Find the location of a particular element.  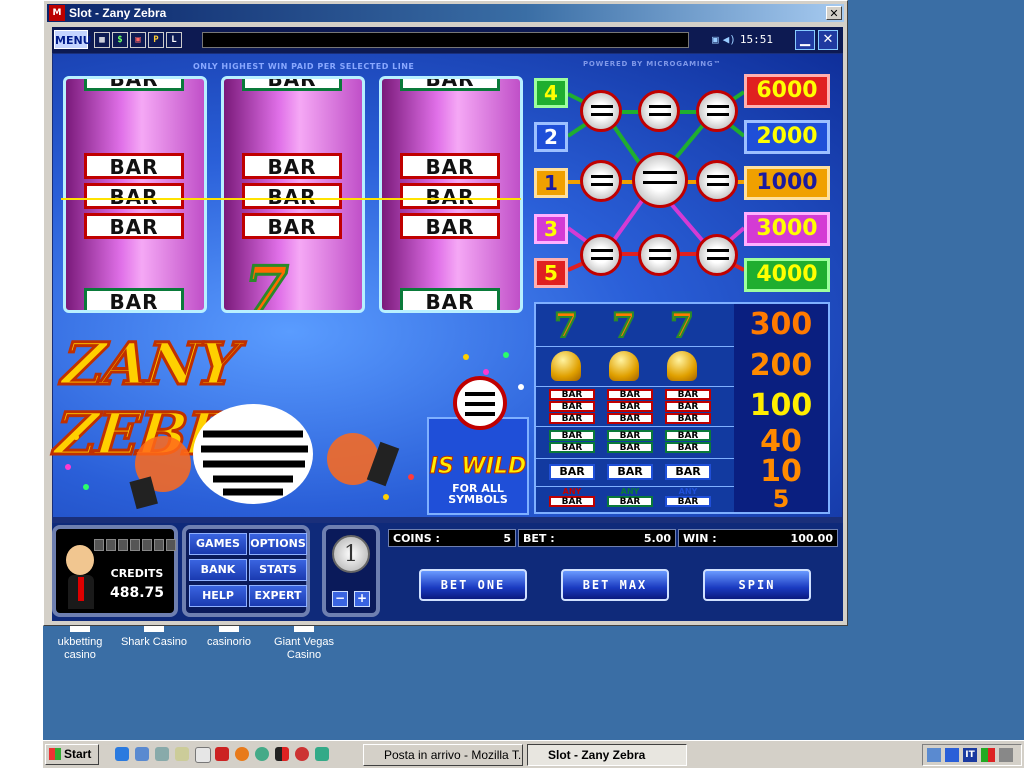

desktop-icon-label: Giant Vegas is located at coordinates (304, 642).